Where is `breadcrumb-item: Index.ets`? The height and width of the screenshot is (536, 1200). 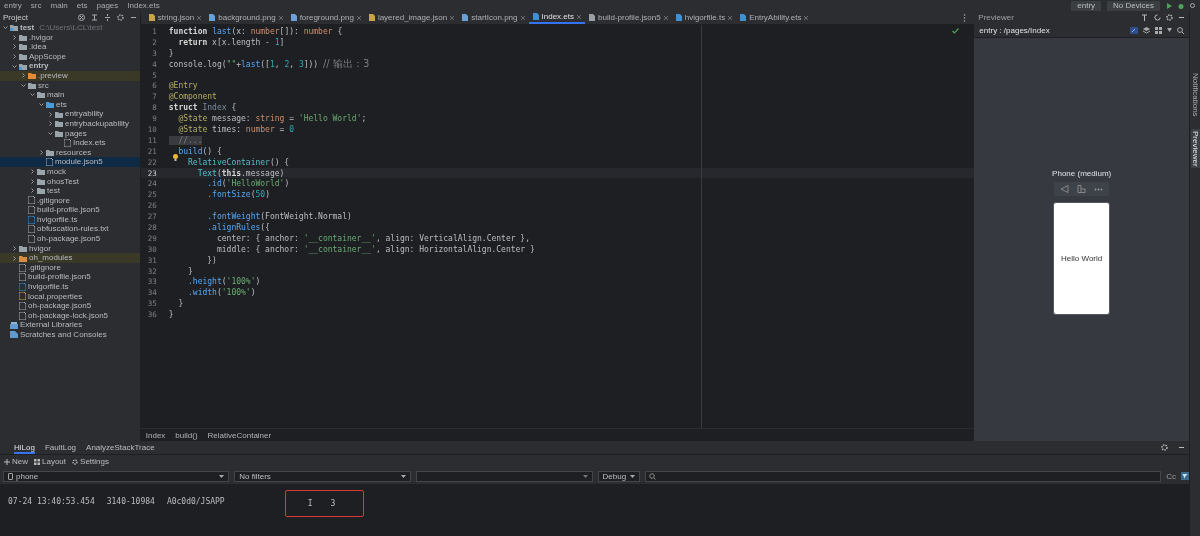
breadcrumb-item: Index.ets is located at coordinates (143, 5).